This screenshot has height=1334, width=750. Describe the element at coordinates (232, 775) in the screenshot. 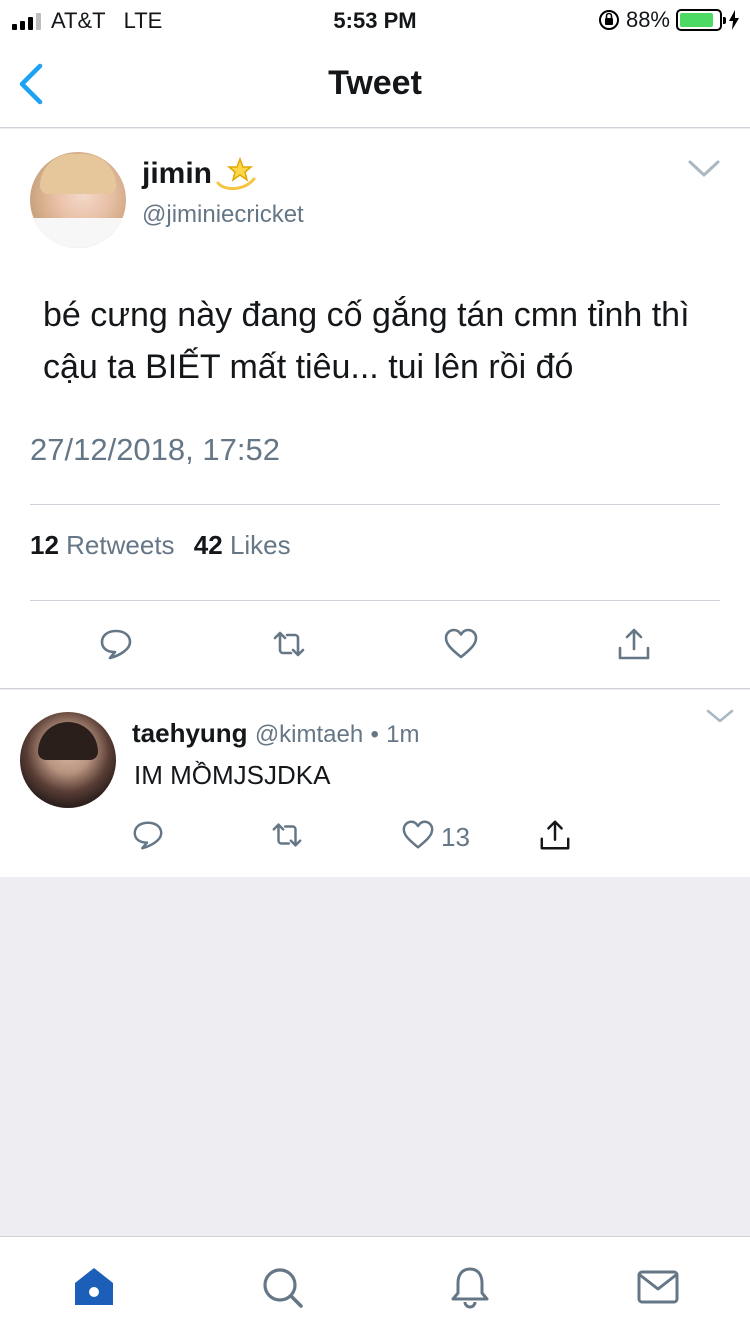

I see `reply-text: IM MỒMJSJDKA` at that location.